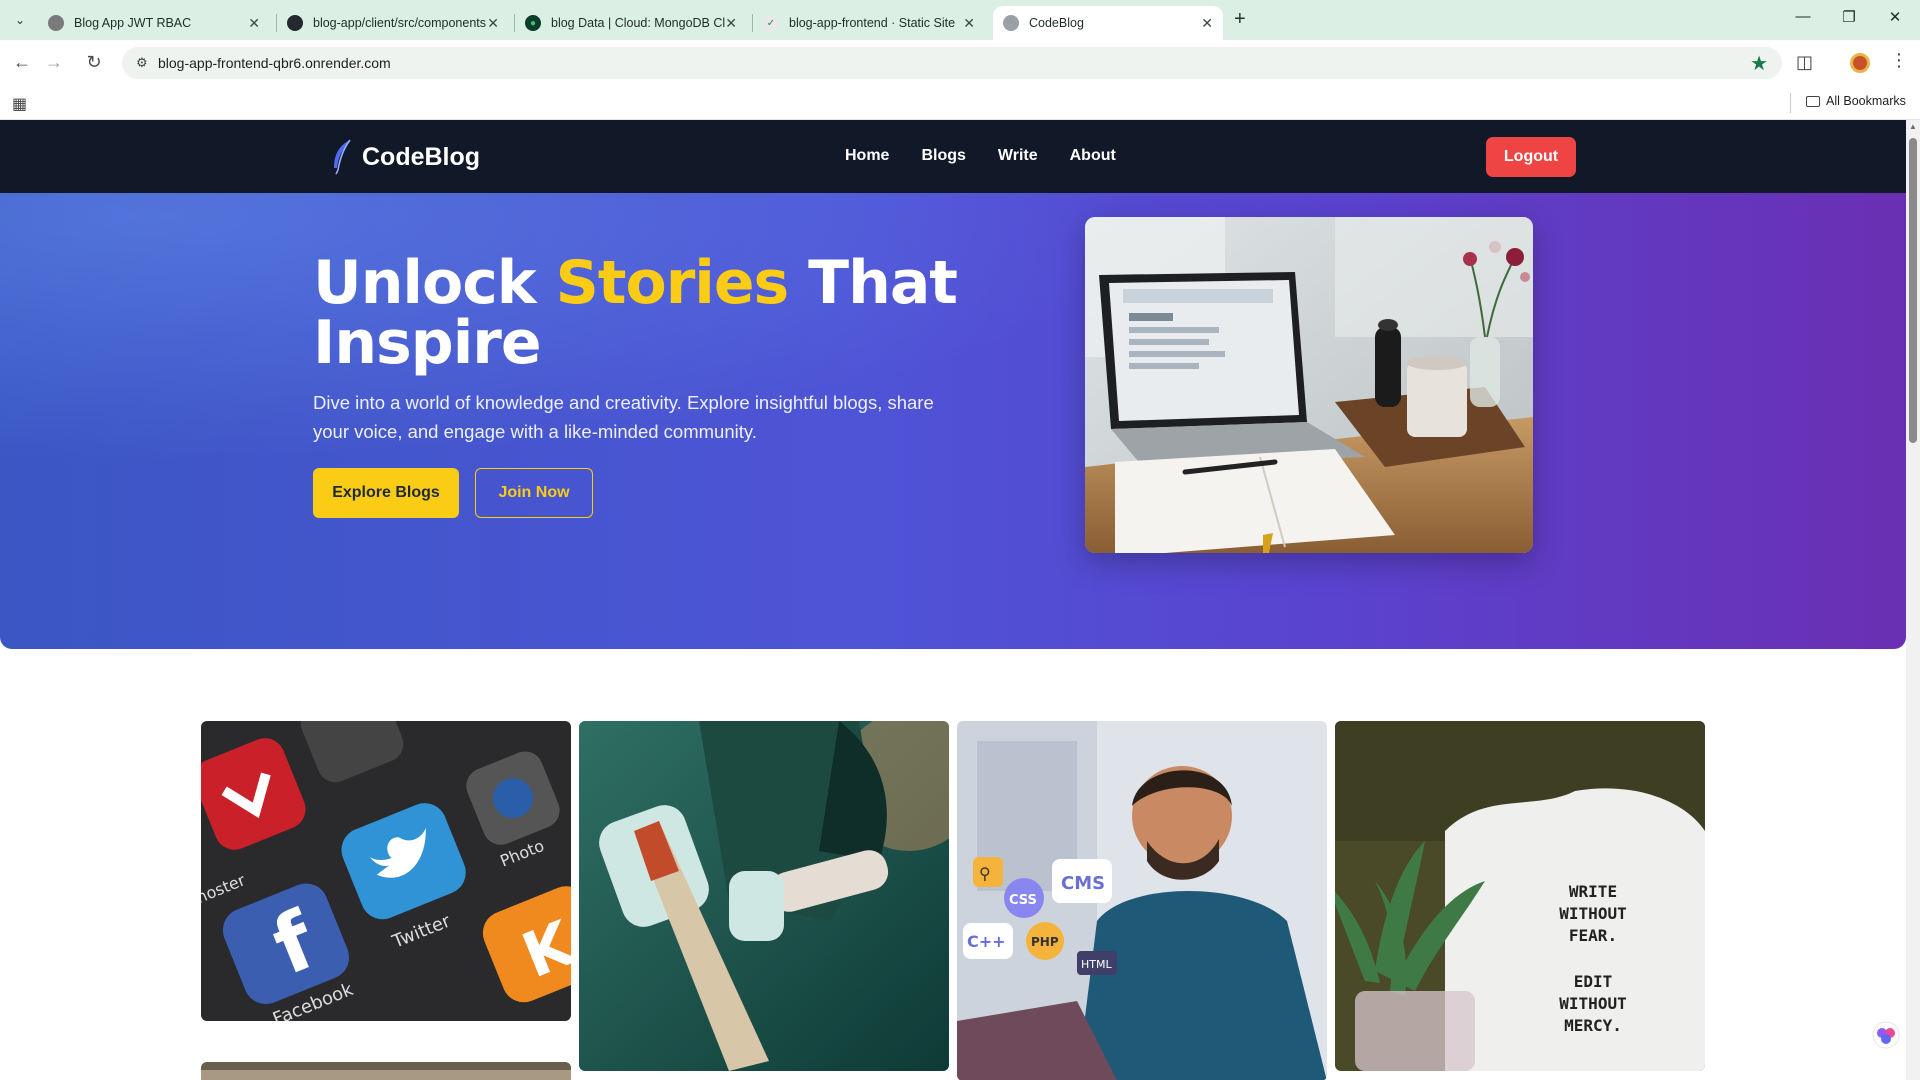 The height and width of the screenshot is (1080, 1920). Describe the element at coordinates (1096, 964) in the screenshot. I see `svg-text: HTML` at that location.